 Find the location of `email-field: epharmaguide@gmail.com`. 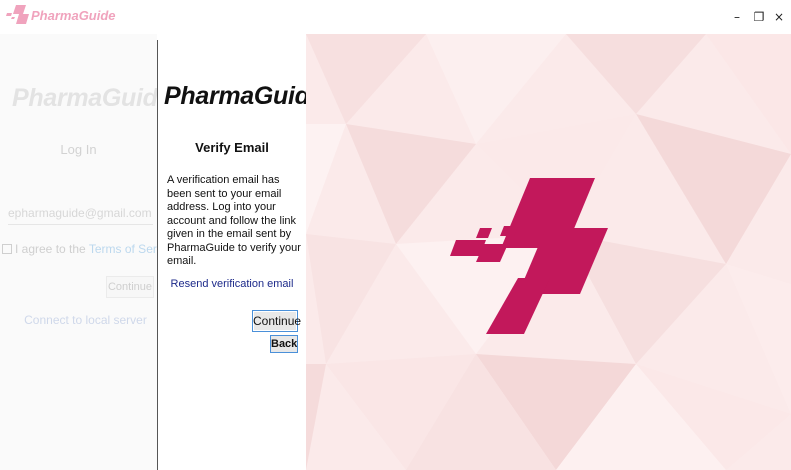

email-field: epharmaguide@gmail.com is located at coordinates (80, 213).